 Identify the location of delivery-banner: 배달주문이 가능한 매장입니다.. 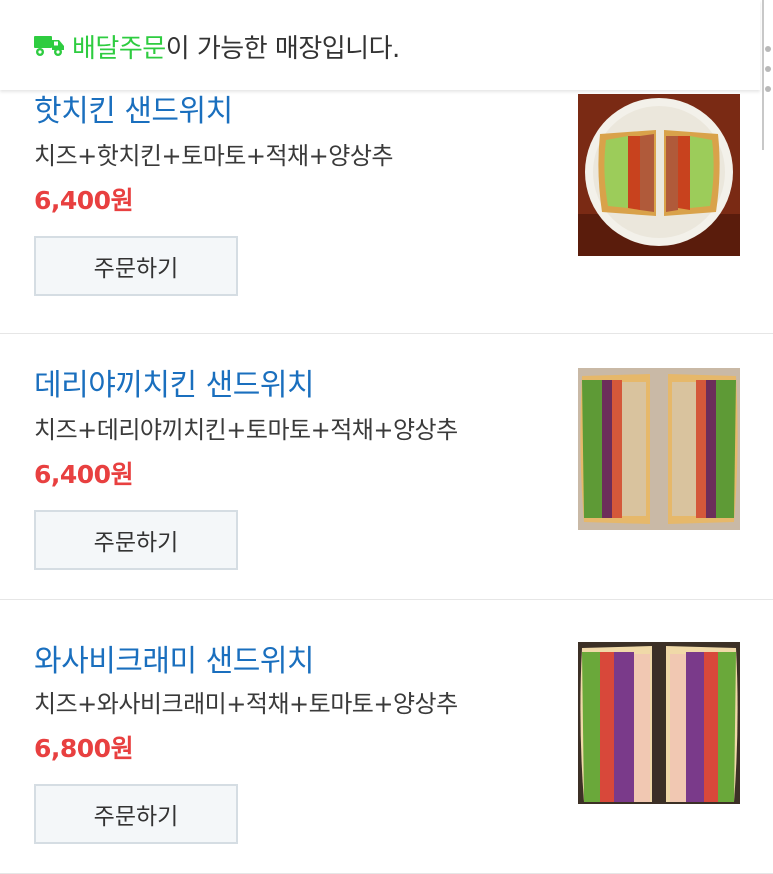
(380, 45).